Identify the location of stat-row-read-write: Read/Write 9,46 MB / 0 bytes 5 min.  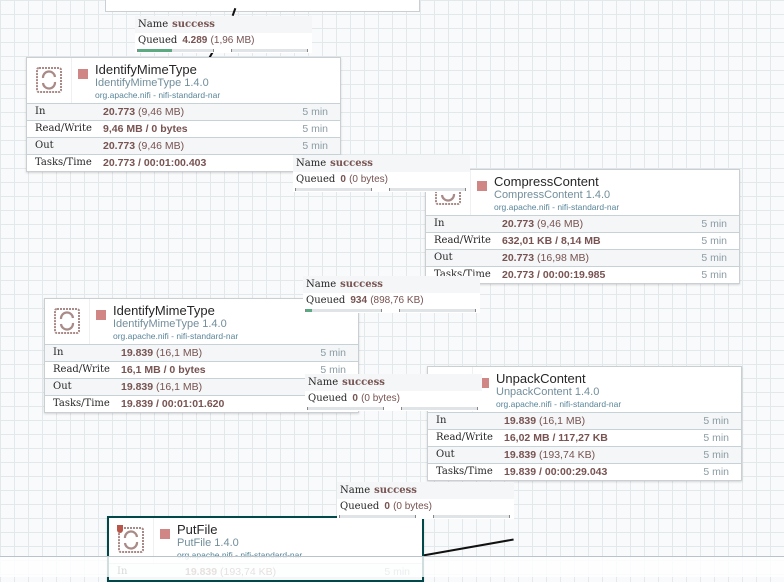
(183, 128).